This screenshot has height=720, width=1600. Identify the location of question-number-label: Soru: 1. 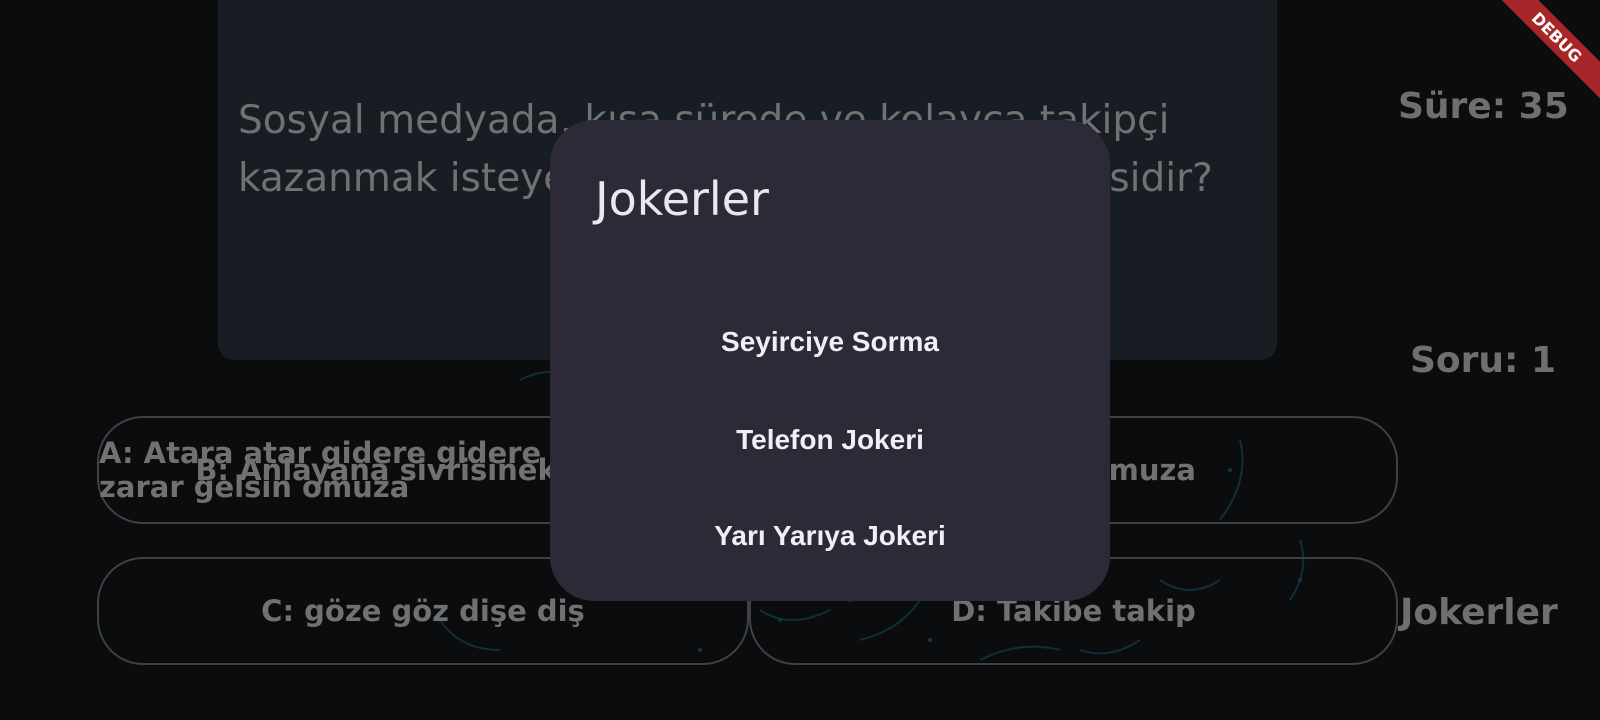
(1483, 360).